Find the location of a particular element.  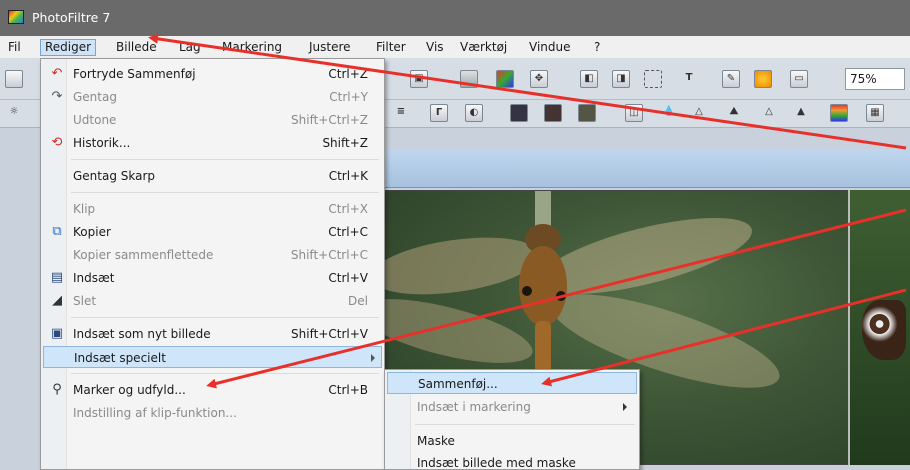

auto-level-icon: Γ is located at coordinates (439, 113).